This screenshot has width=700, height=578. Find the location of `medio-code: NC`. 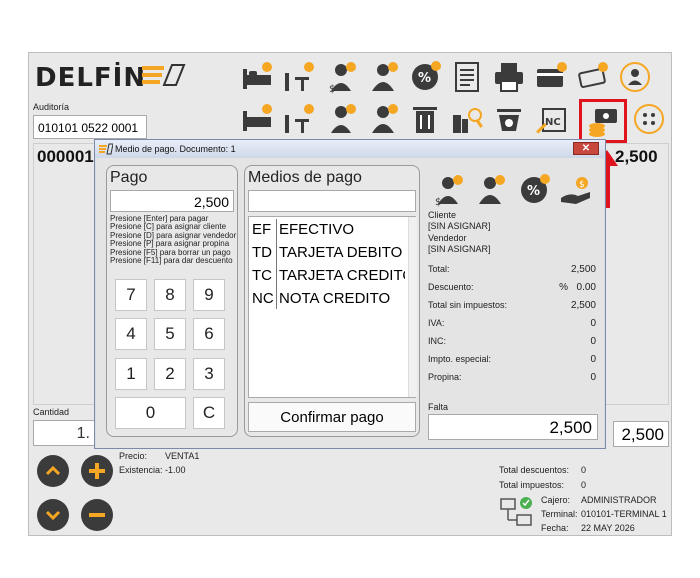

medio-code: NC is located at coordinates (263, 298).